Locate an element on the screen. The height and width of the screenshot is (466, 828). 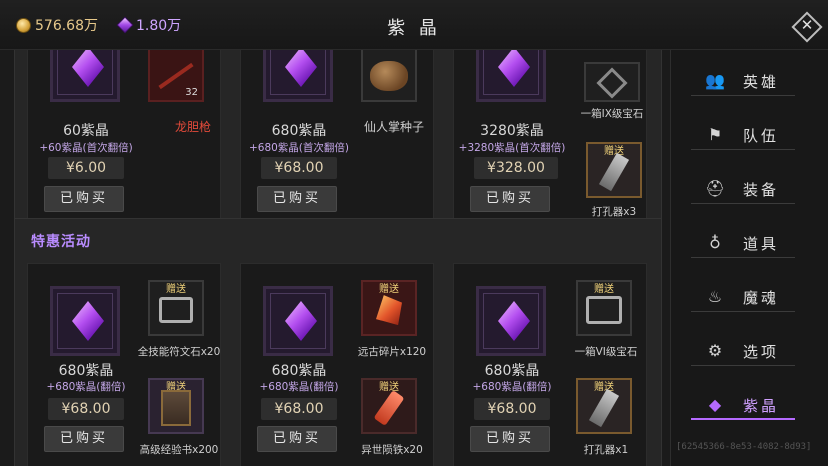
sidebar-item-label: 选项 is located at coordinates (761, 352).